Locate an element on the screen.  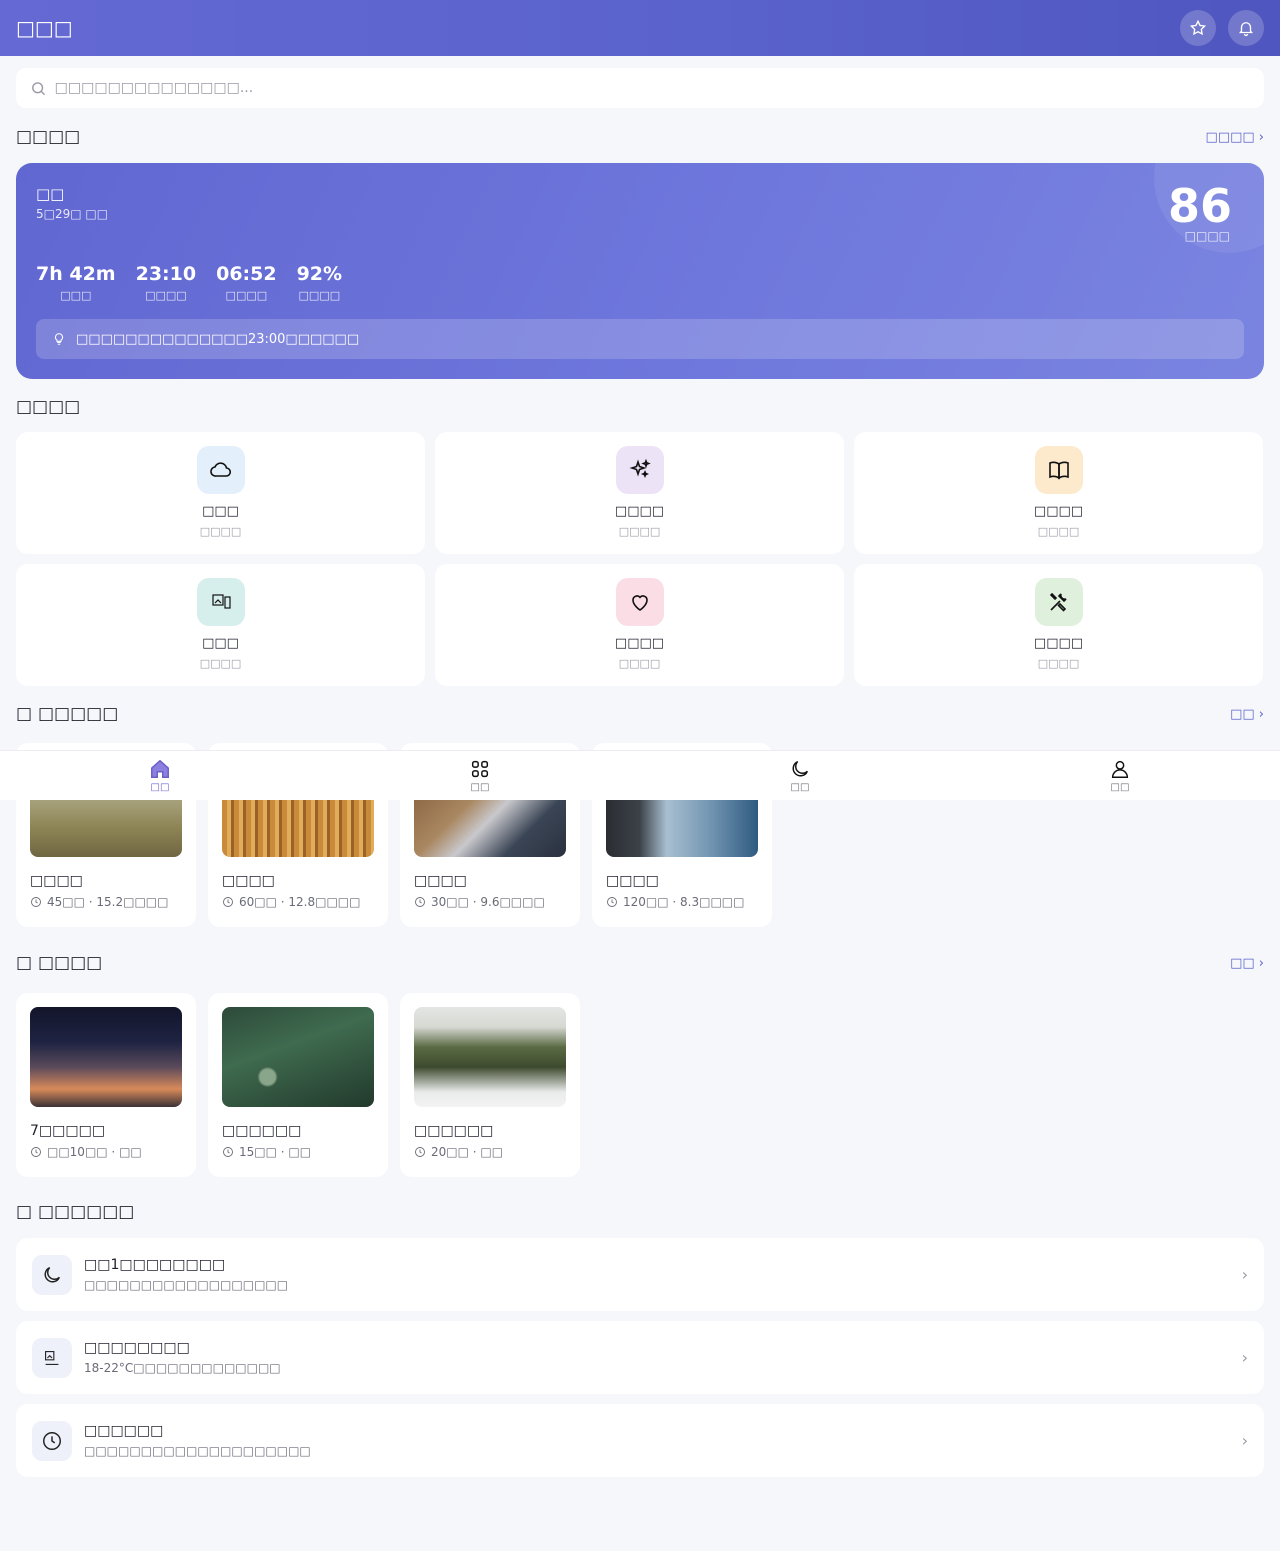
broken-image-icon is located at coordinates (221, 601).